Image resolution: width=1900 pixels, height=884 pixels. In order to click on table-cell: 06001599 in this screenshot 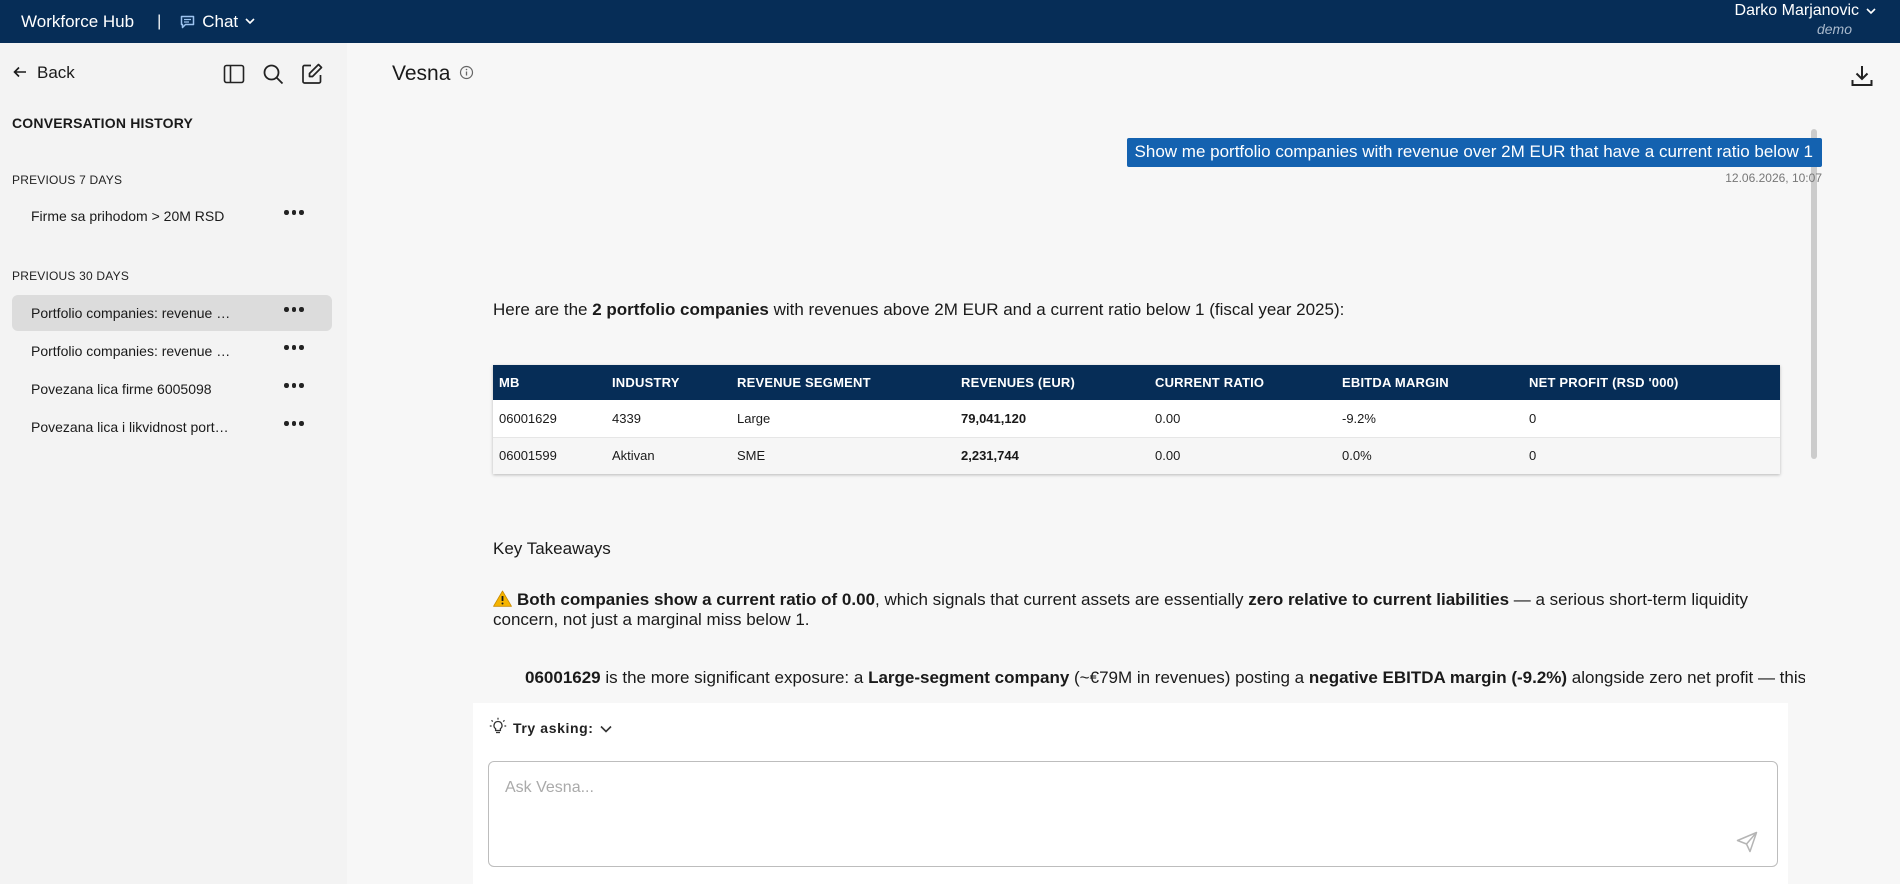, I will do `click(549, 455)`.